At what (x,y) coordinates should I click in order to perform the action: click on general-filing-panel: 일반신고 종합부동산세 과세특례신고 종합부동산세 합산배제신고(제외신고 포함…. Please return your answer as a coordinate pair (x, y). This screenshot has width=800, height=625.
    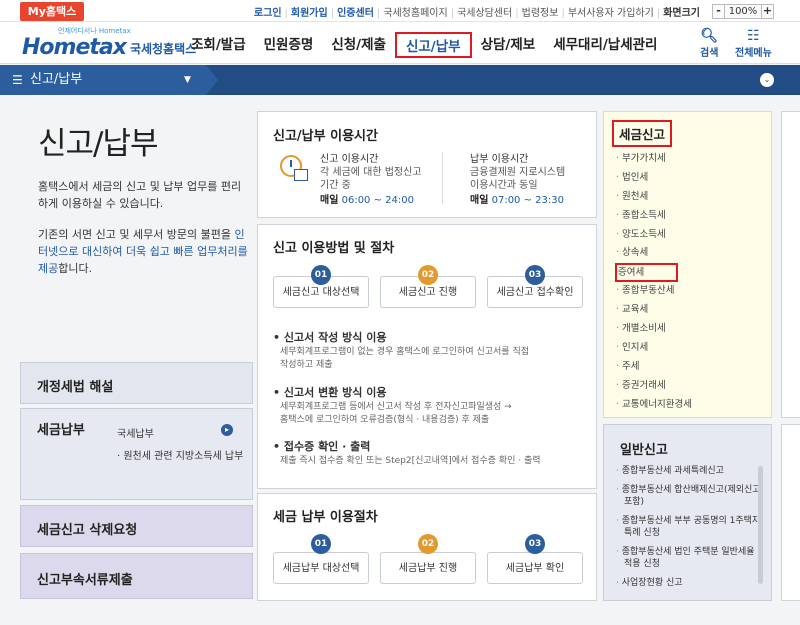
    Looking at the image, I should click on (687, 512).